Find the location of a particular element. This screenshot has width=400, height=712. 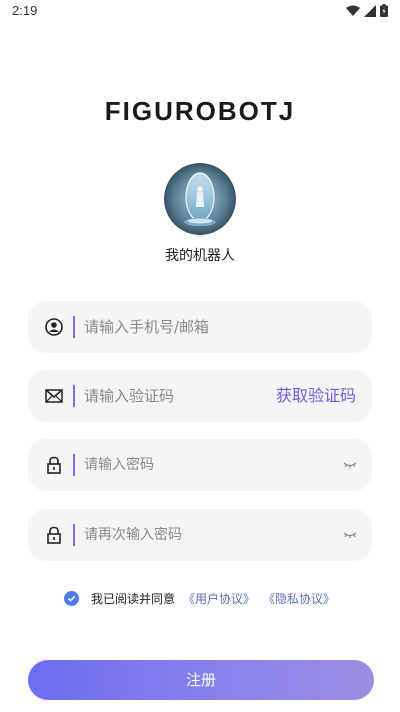

password-input: 请输入密码 is located at coordinates (119, 465).